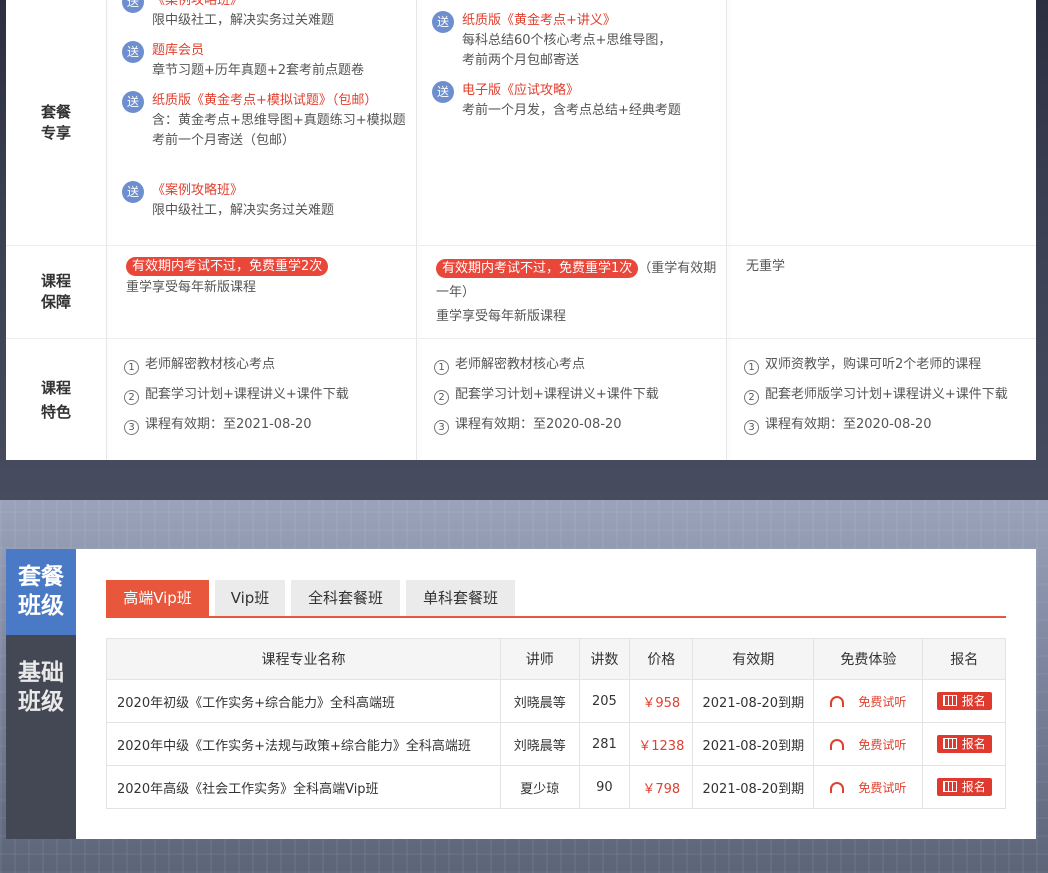  What do you see at coordinates (604, 787) in the screenshot?
I see `course-lessons: 90` at bounding box center [604, 787].